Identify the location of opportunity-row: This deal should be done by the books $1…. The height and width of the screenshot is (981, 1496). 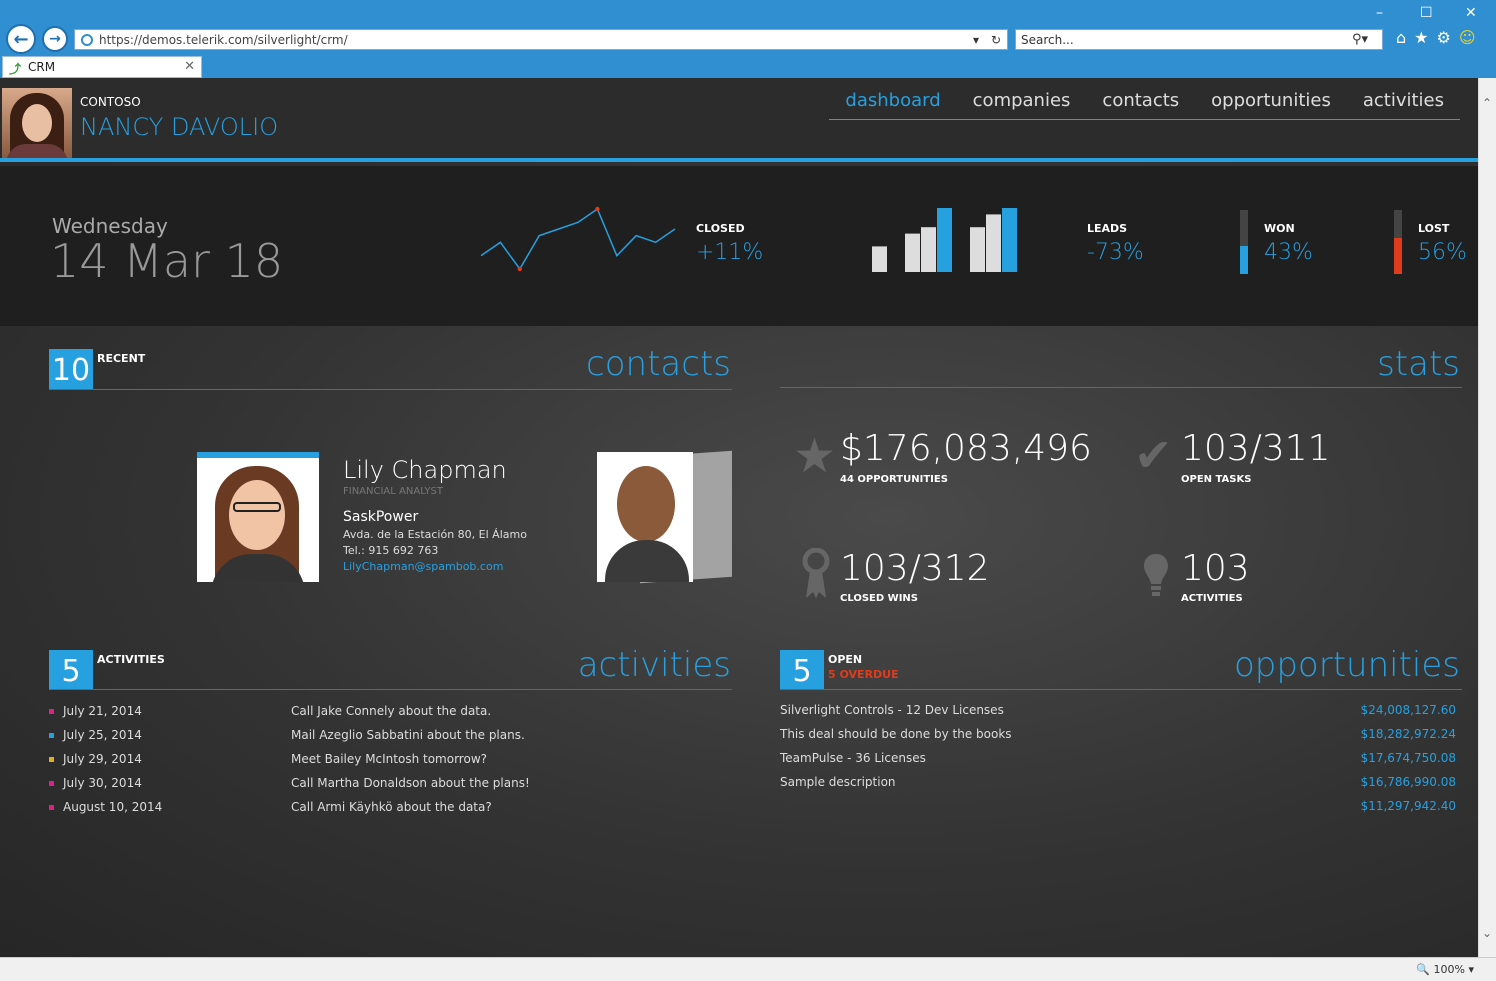
(1118, 737).